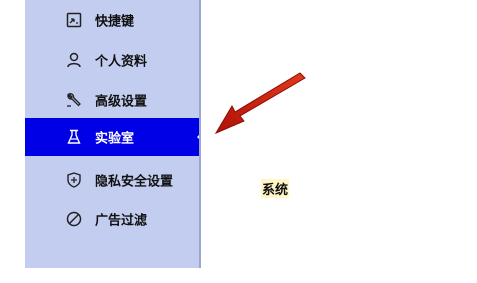 Image resolution: width=477 pixels, height=283 pixels. Describe the element at coordinates (275, 188) in the screenshot. I see `system-label: 系统` at that location.